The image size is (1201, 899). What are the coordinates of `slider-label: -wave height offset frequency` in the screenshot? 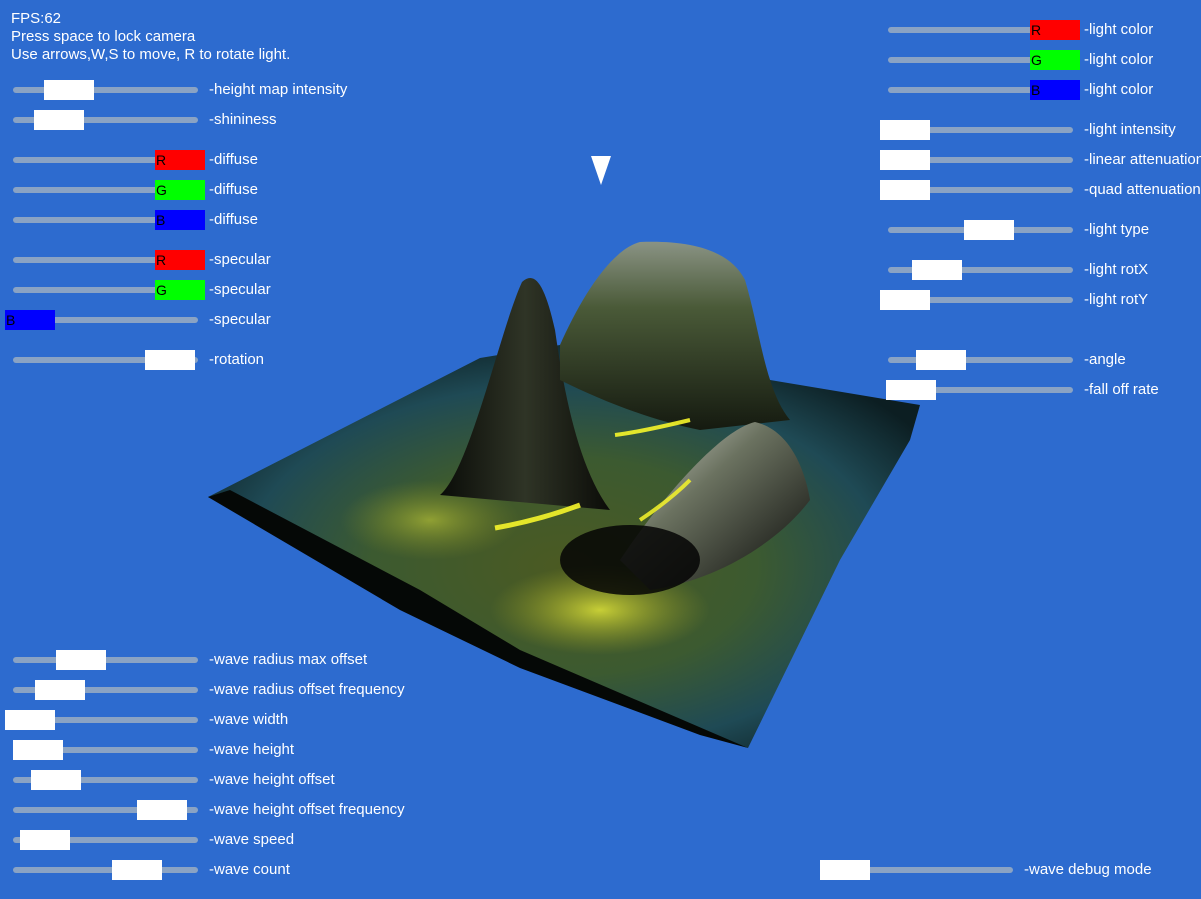 It's located at (307, 809).